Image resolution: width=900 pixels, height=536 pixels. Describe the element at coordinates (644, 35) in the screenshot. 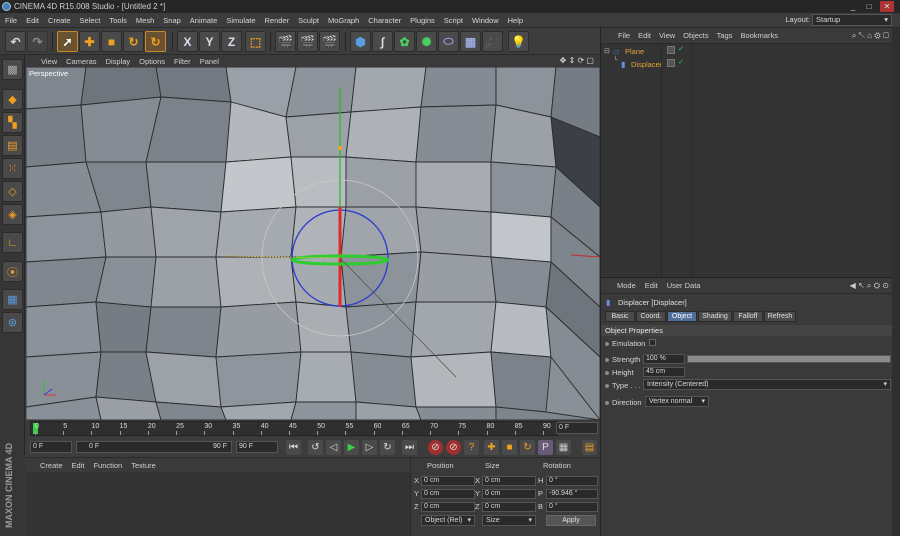

I see `object-menu-edit: Edit` at that location.